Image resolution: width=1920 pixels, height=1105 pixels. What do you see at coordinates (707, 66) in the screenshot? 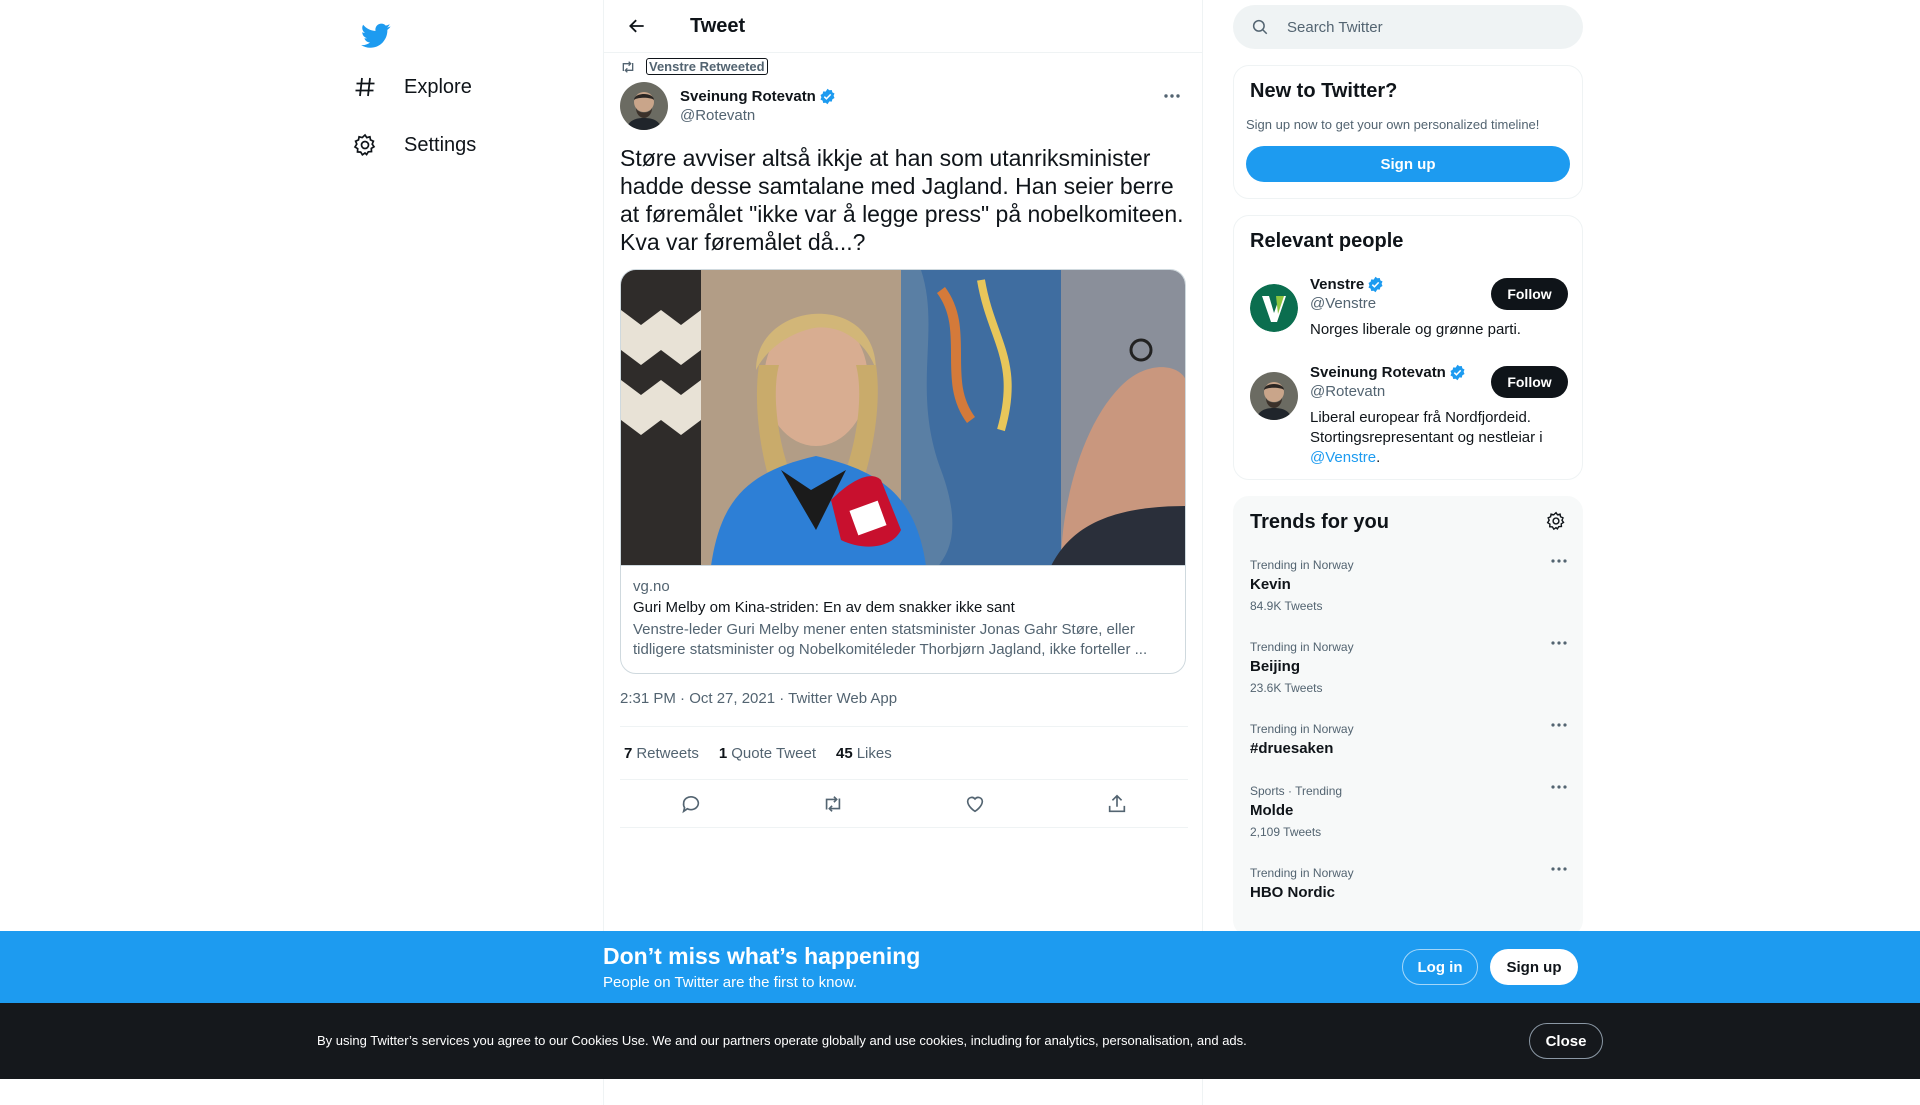
I see `retweeted-by-link: Venstre Retweeted` at bounding box center [707, 66].